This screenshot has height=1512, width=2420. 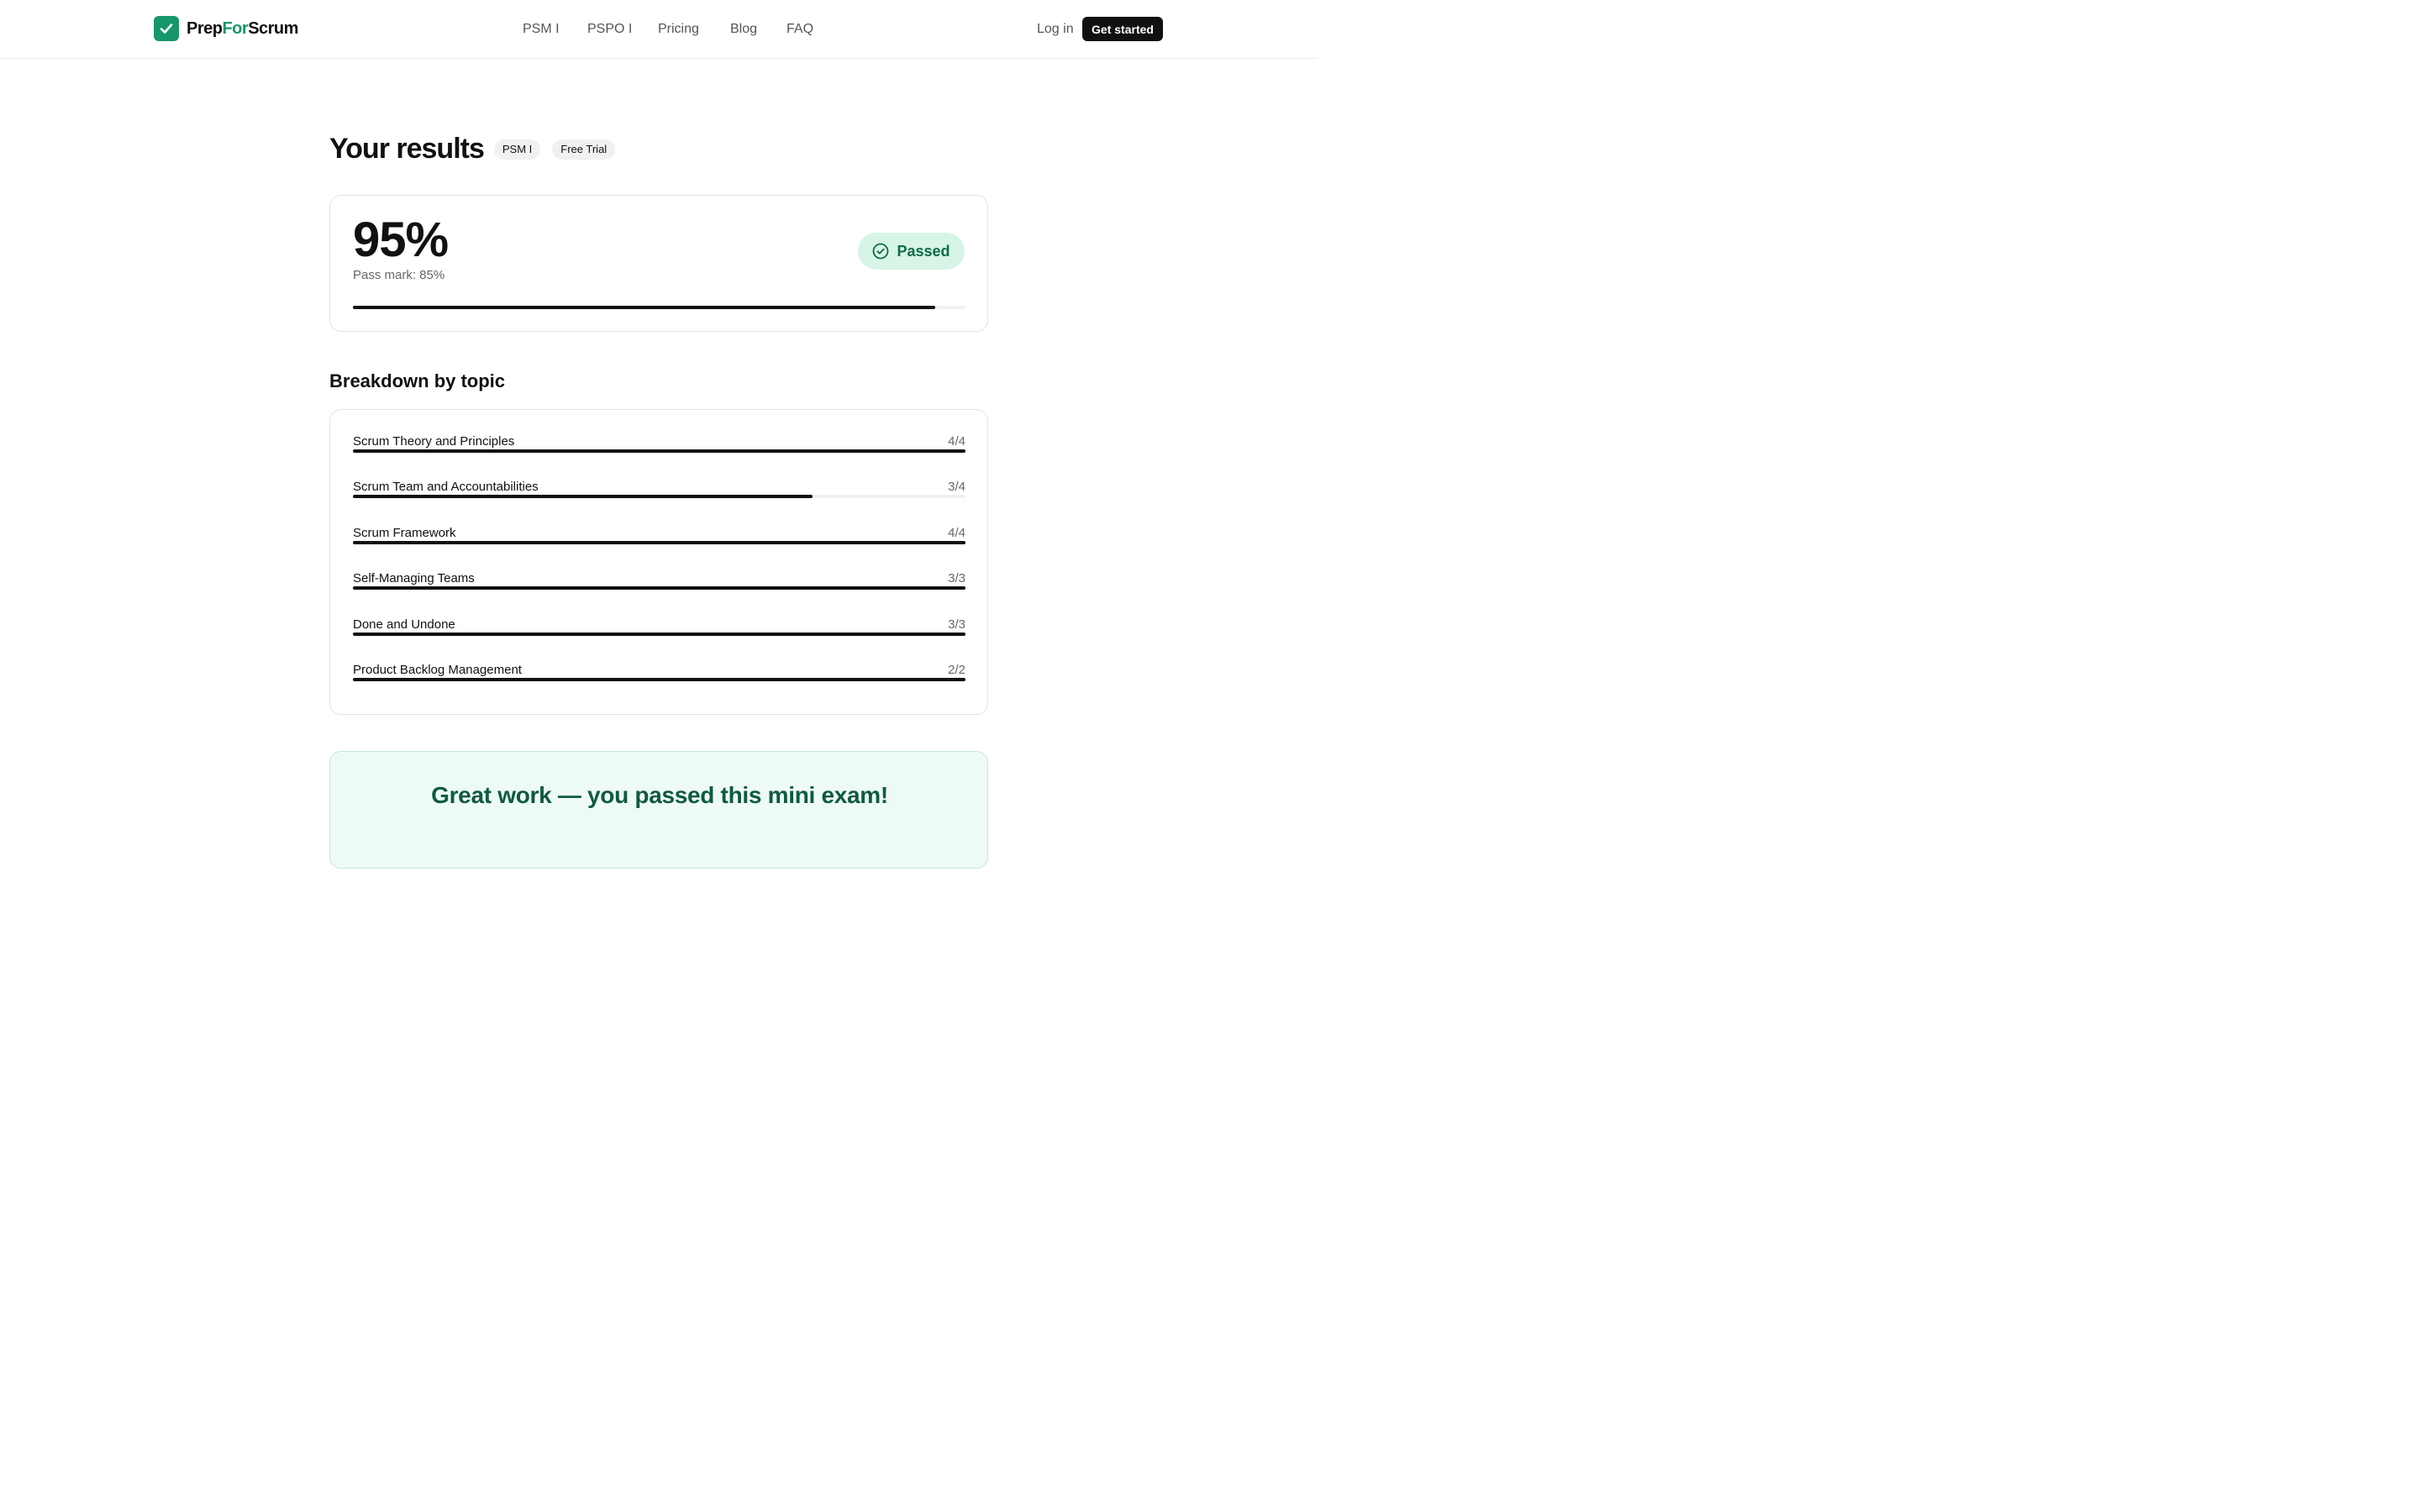 I want to click on score-progress-fill, so click(x=644, y=307).